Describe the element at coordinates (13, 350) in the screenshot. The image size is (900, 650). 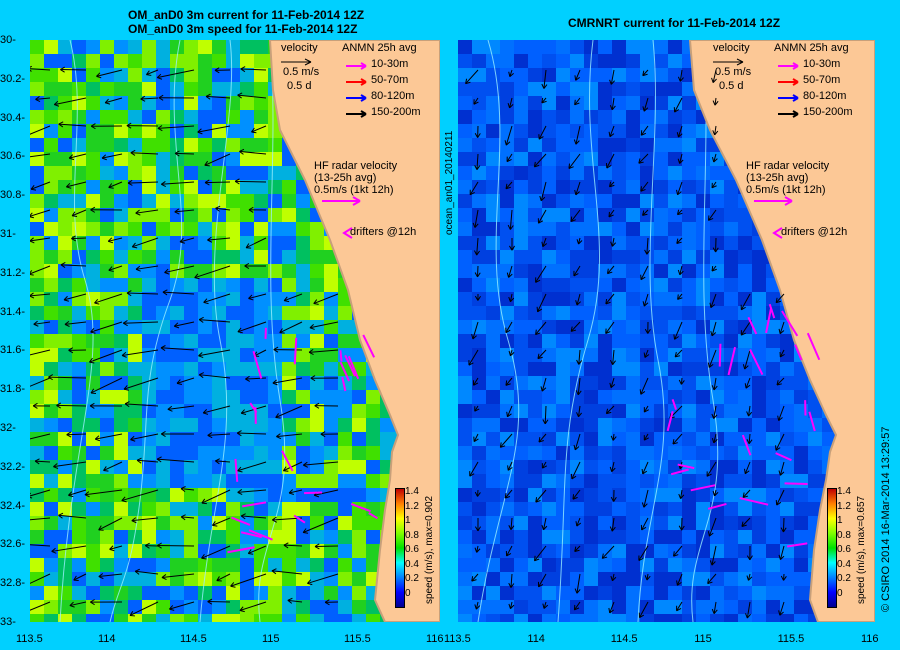
I see `y-tick-label: -31.6` at that location.